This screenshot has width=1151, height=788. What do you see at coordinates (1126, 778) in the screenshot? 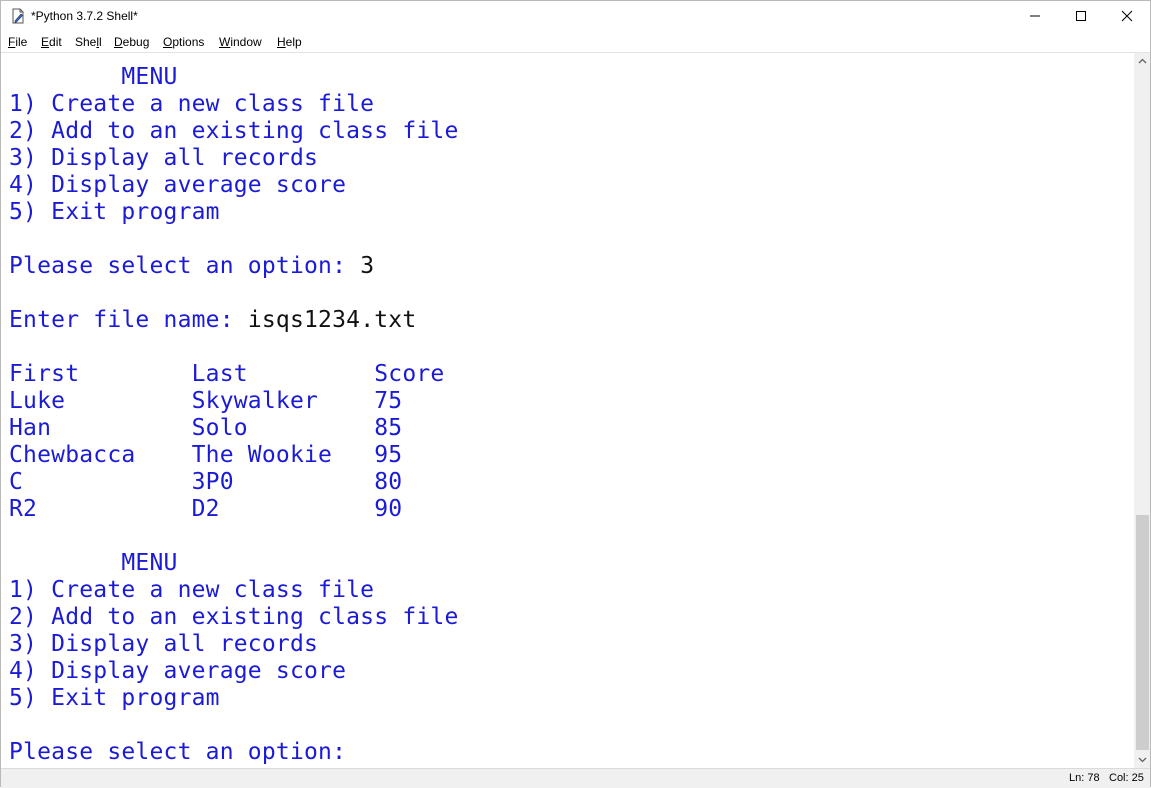
I see `column-number: Col: 25` at bounding box center [1126, 778].